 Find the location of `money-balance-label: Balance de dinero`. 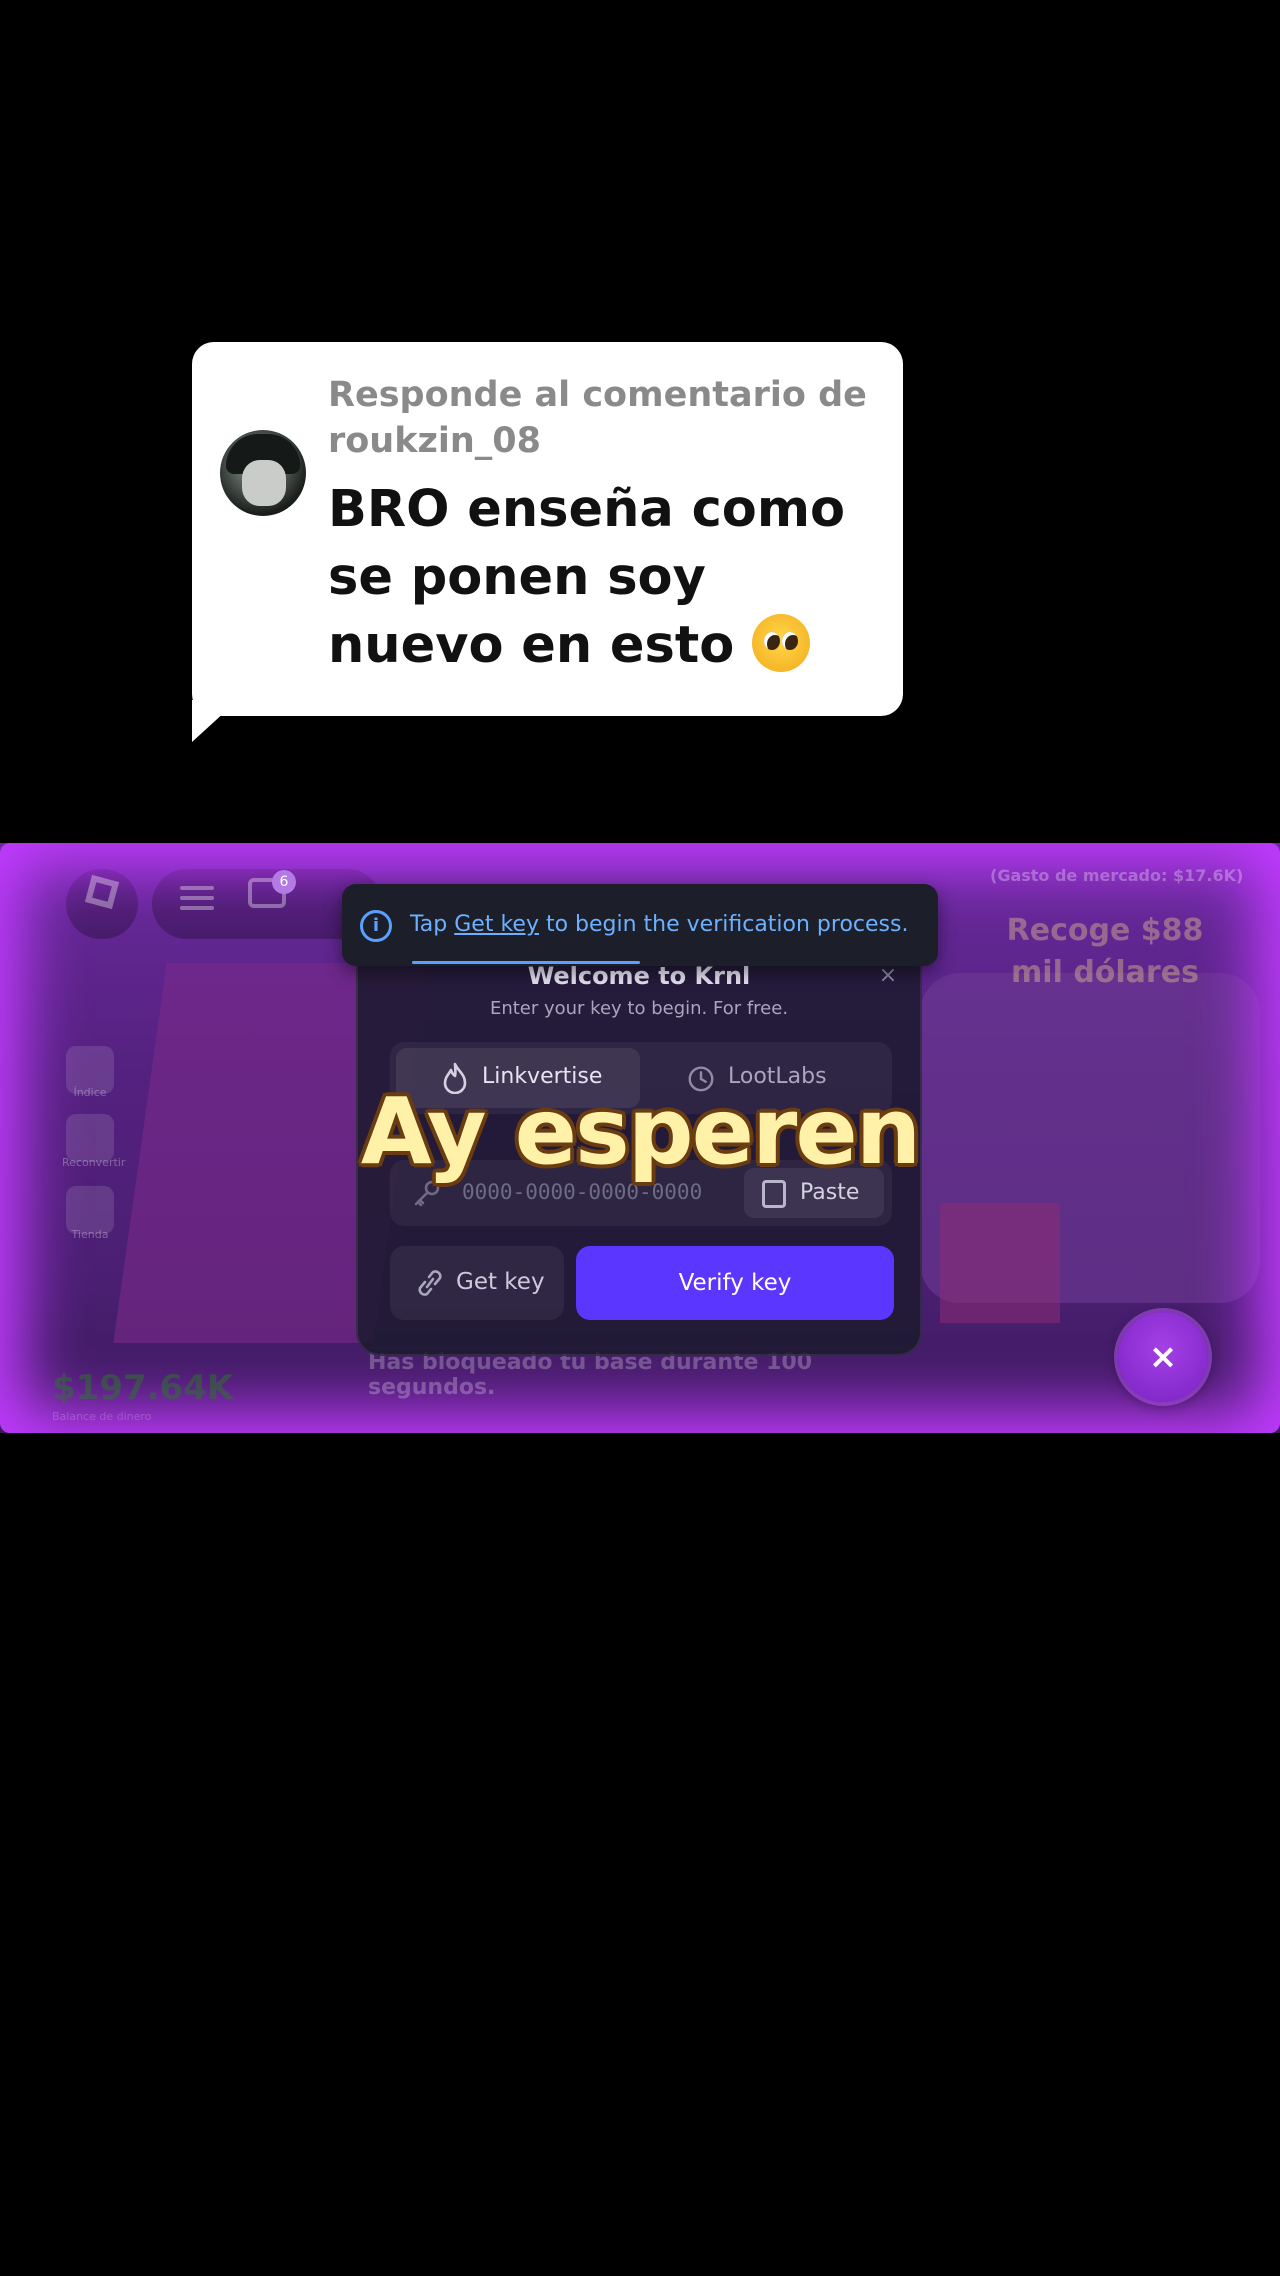

money-balance-label: Balance de dinero is located at coordinates (102, 1416).